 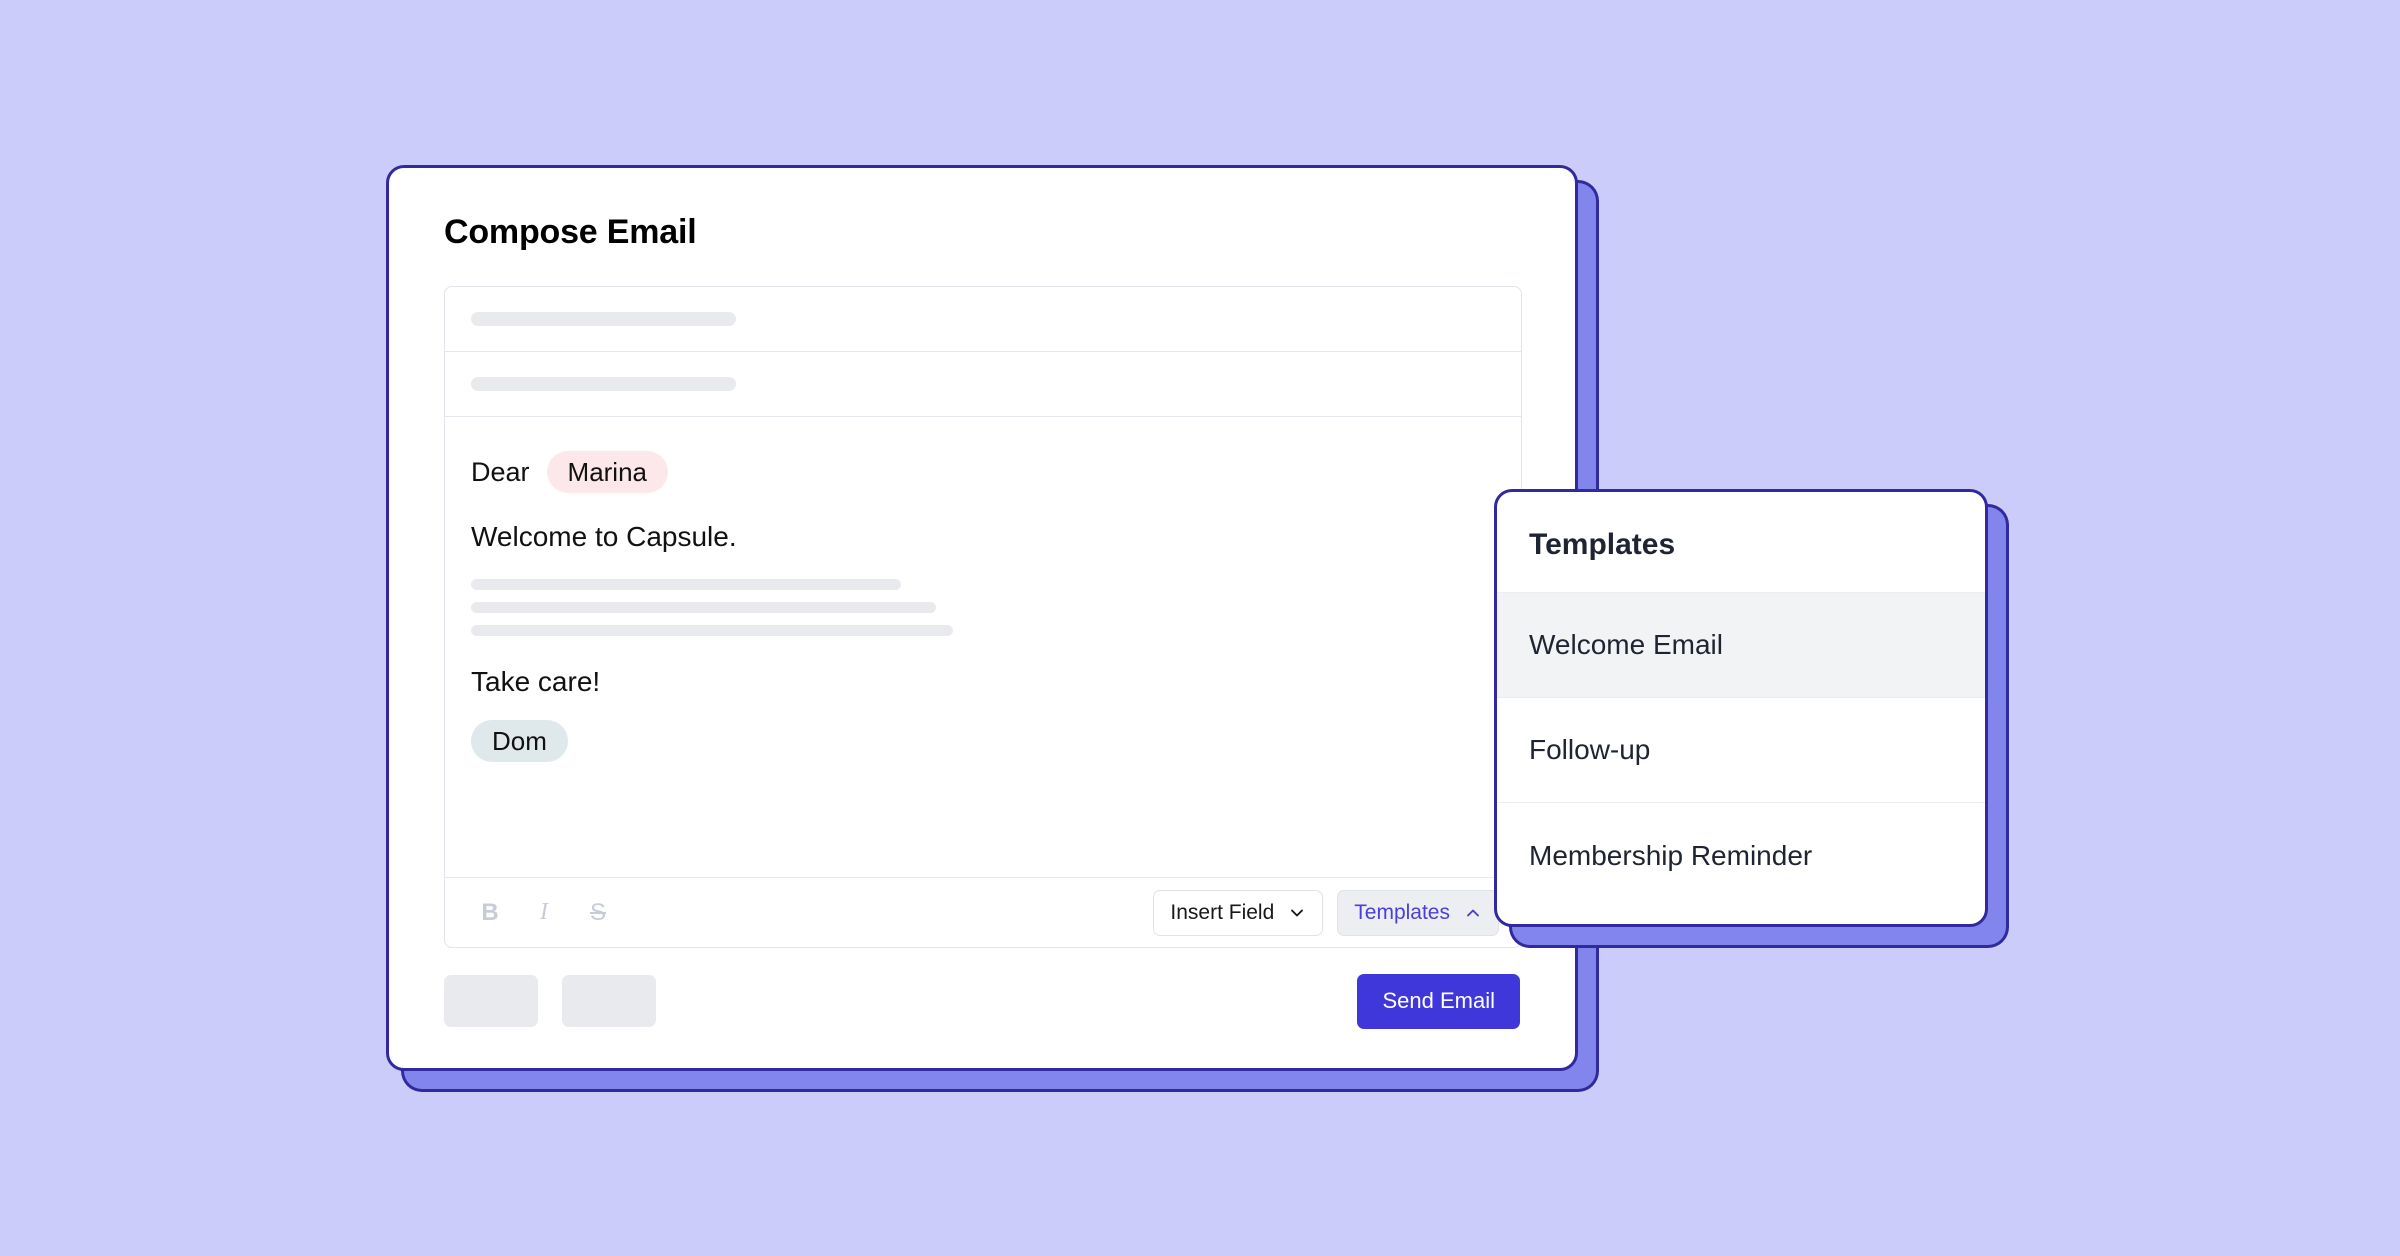 What do you see at coordinates (983, 912) in the screenshot?
I see `format-toolbar: B I S Insert Field Templates` at bounding box center [983, 912].